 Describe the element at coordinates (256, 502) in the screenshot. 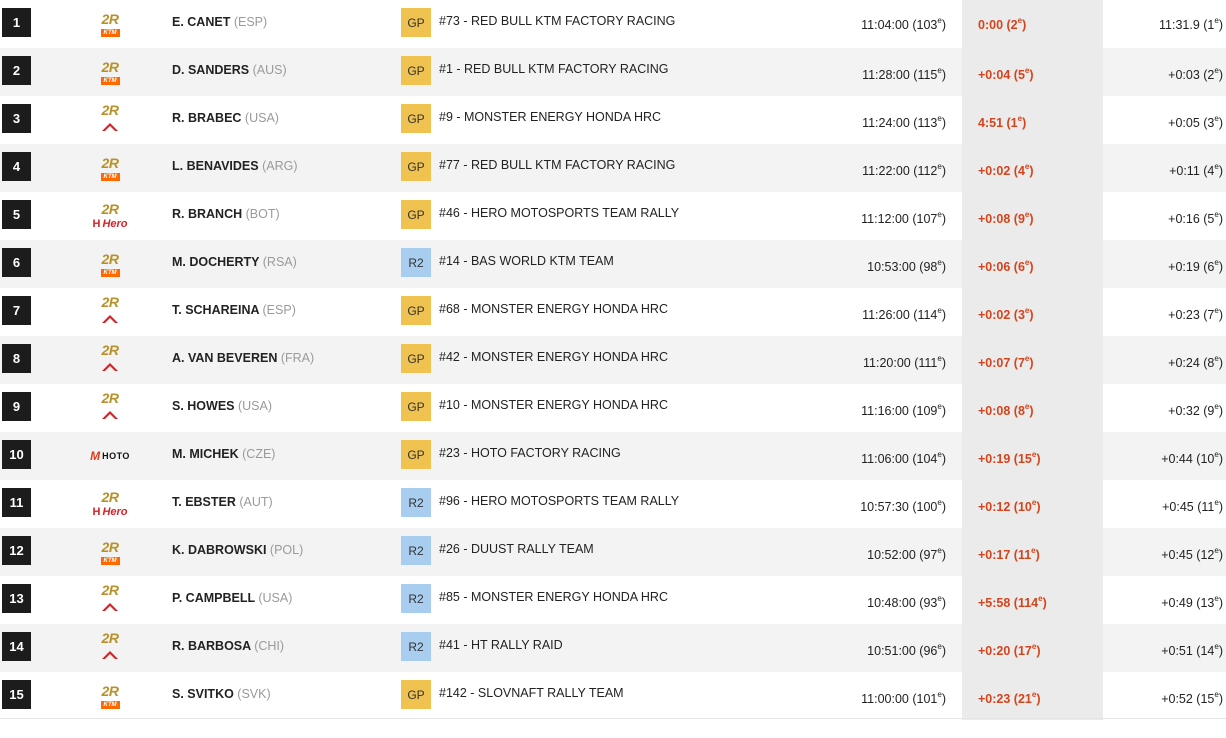

I see `rider-country: (AUT)` at that location.